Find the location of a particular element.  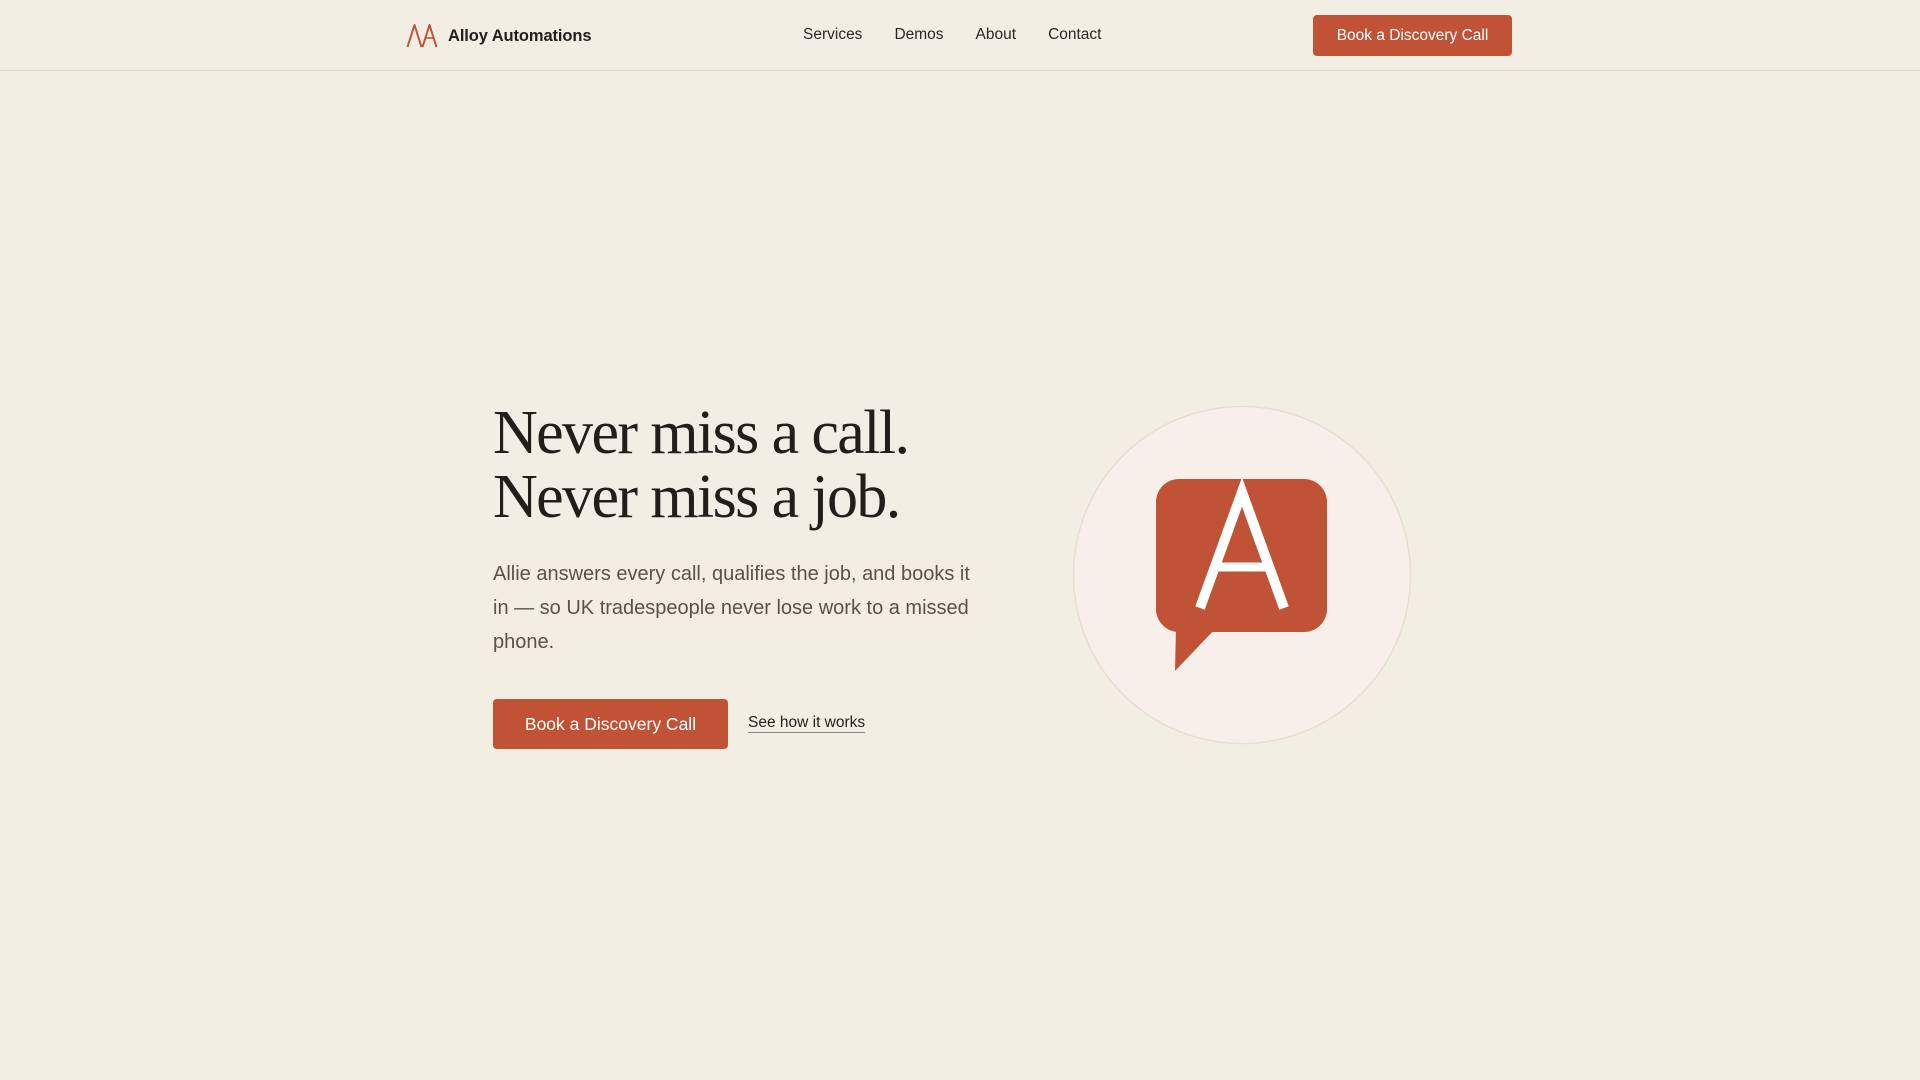

see-how-it-works-link: See how it works is located at coordinates (807, 723).